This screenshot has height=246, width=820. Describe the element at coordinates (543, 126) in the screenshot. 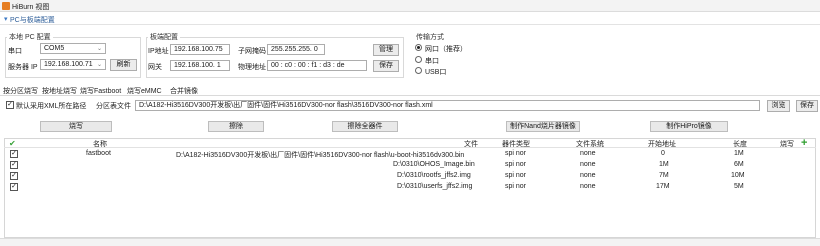

I see `make-nand-image-button: 制作Nand烧片器镜像` at that location.